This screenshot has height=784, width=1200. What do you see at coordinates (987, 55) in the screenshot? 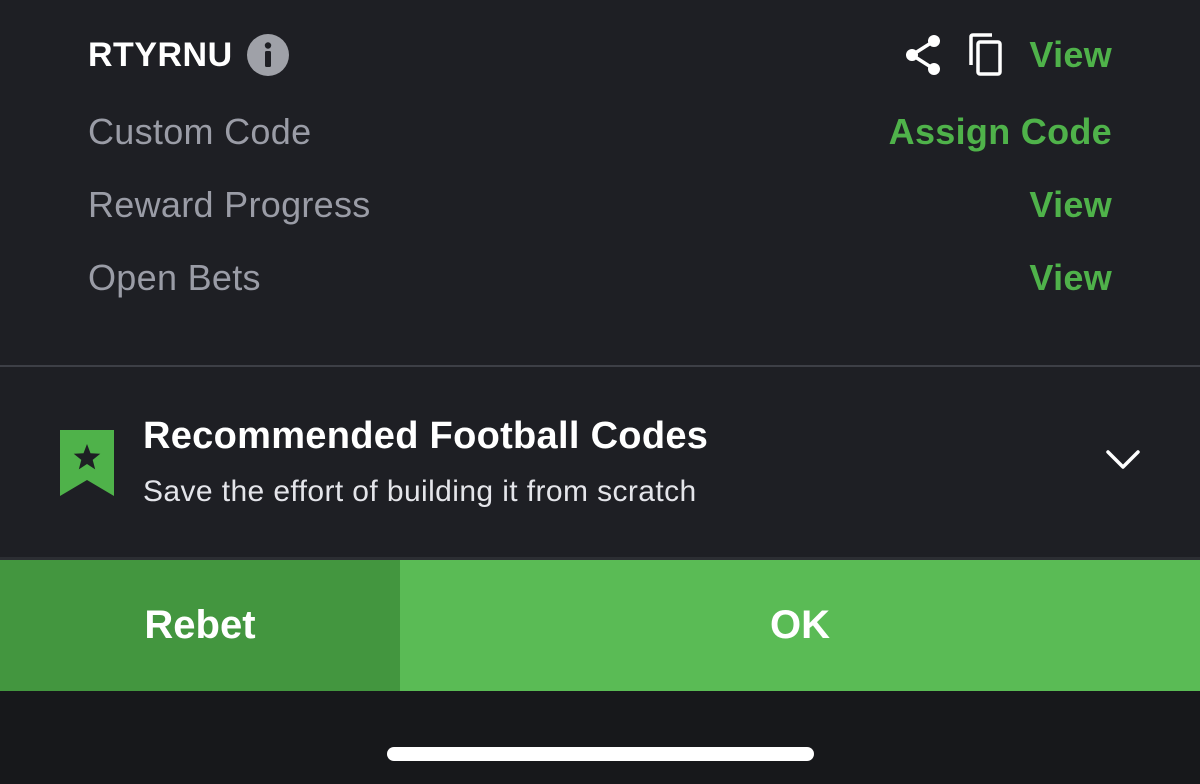
I see `copy-icon` at bounding box center [987, 55].